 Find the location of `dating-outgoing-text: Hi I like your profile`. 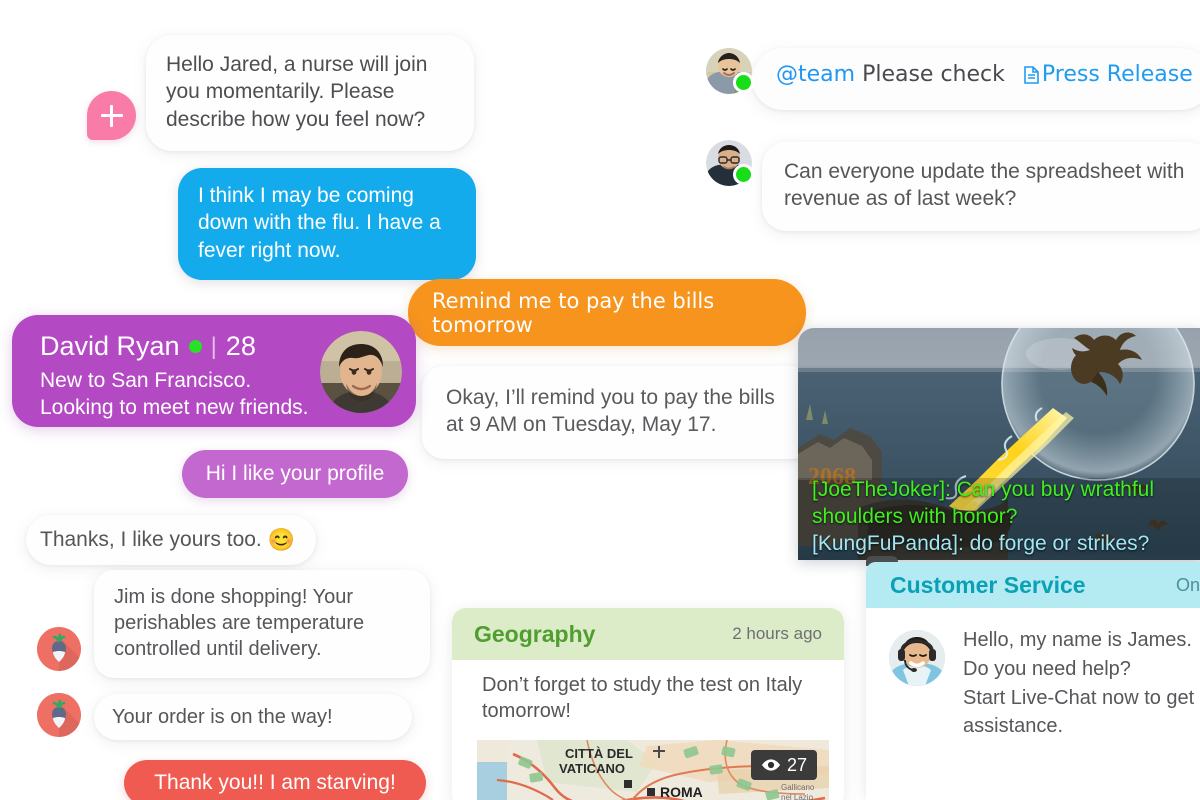

dating-outgoing-text: Hi I like your profile is located at coordinates (295, 473).